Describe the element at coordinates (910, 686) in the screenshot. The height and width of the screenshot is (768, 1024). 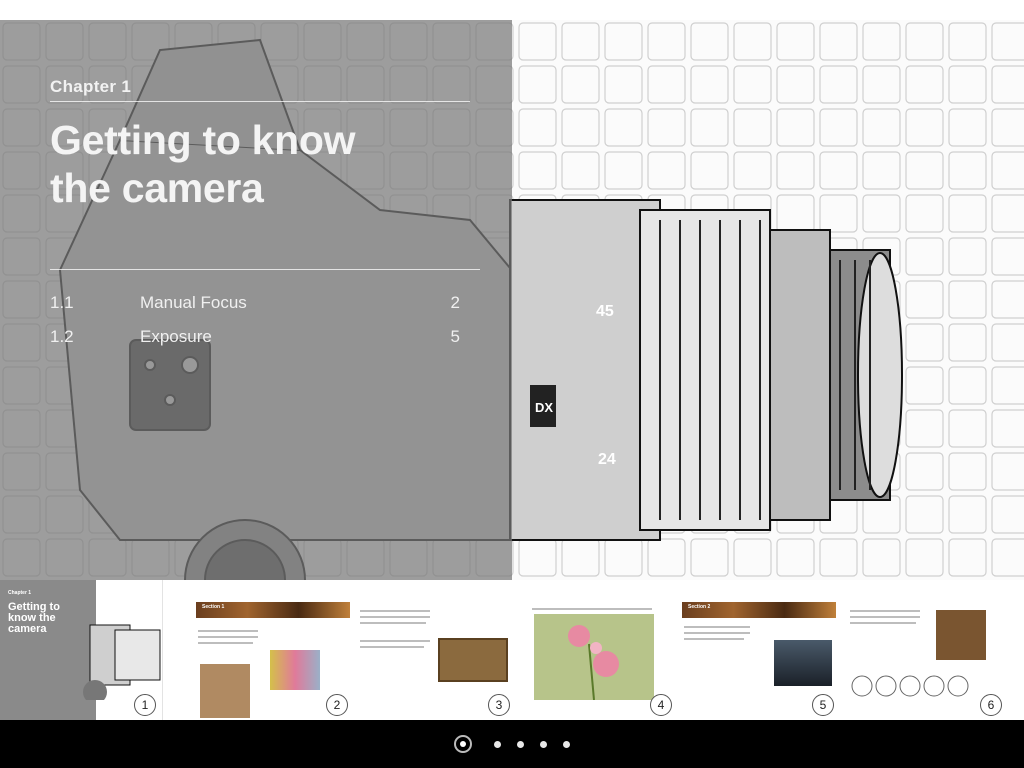
I see `aperture-diagram` at that location.